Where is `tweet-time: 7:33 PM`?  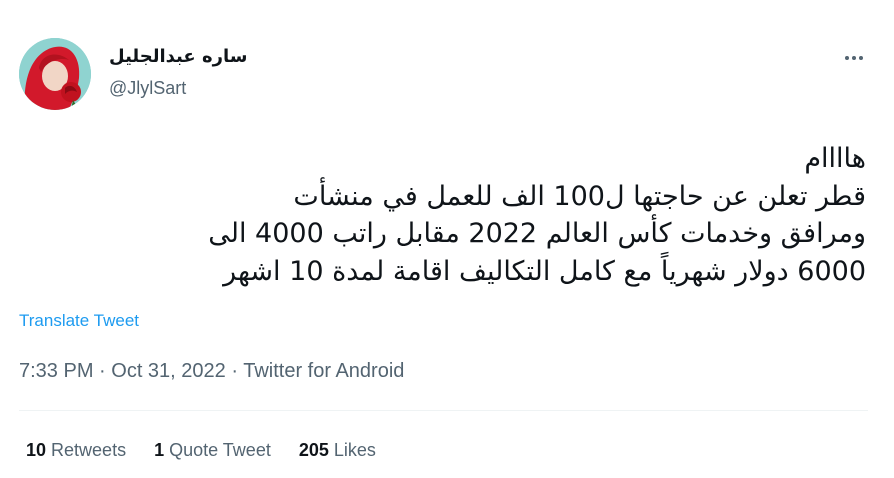
tweet-time: 7:33 PM is located at coordinates (56, 371).